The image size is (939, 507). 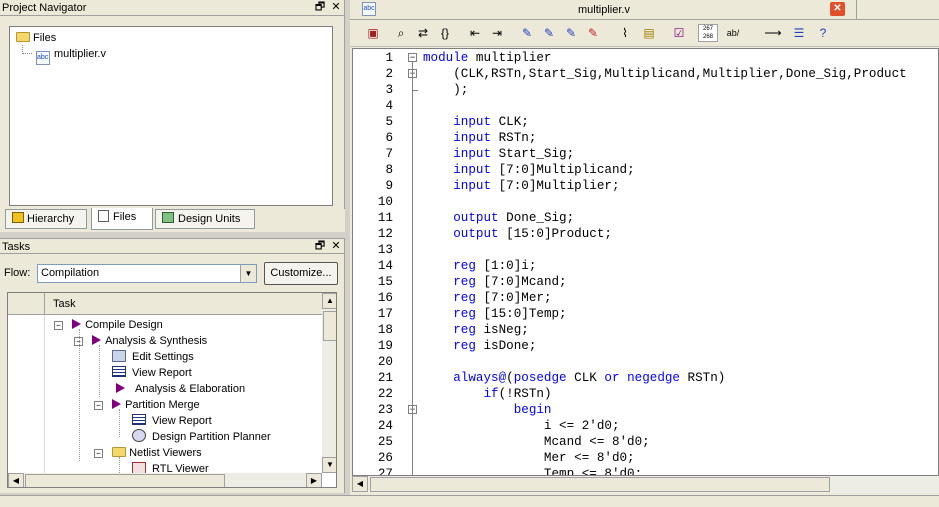 What do you see at coordinates (385, 458) in the screenshot?
I see `line-number: 26` at bounding box center [385, 458].